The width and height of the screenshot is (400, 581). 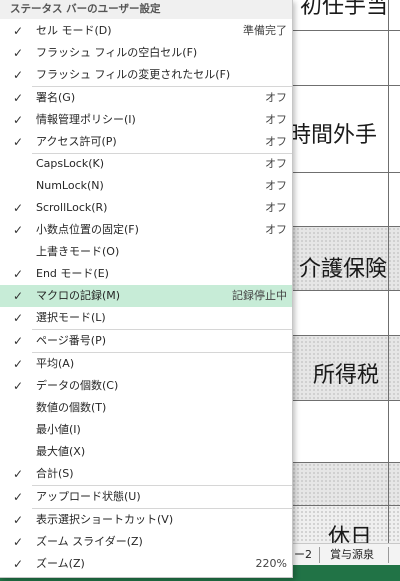 What do you see at coordinates (74, 30) in the screenshot?
I see `menu-item-label: セル モード(D)` at bounding box center [74, 30].